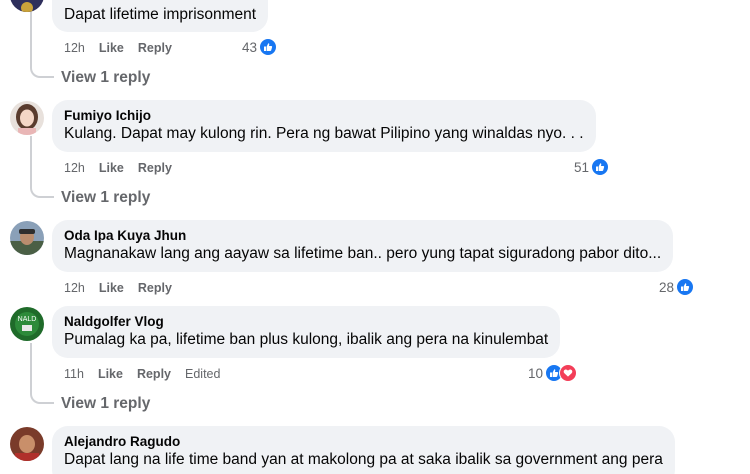 The height and width of the screenshot is (474, 750). What do you see at coordinates (74, 374) in the screenshot?
I see `comment-time: 11h` at bounding box center [74, 374].